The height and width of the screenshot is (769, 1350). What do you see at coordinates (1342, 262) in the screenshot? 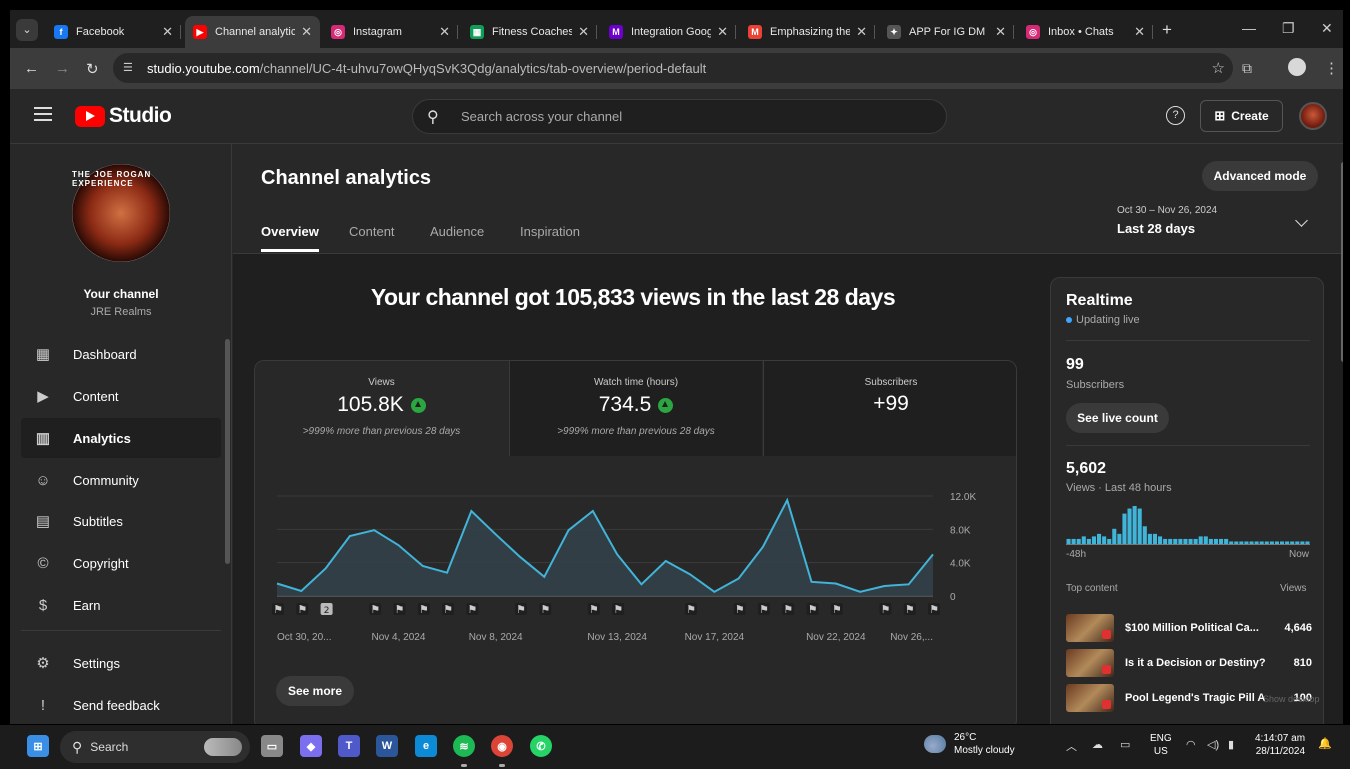
I see `page-scrollbar` at bounding box center [1342, 262].